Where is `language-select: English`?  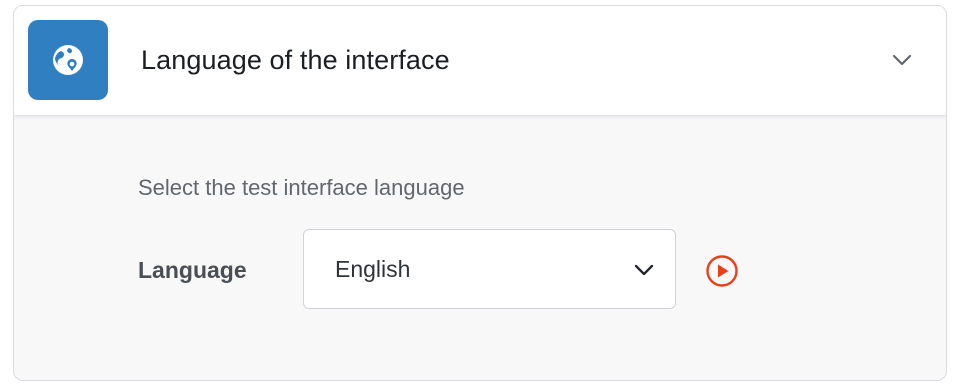 language-select: English is located at coordinates (489, 269).